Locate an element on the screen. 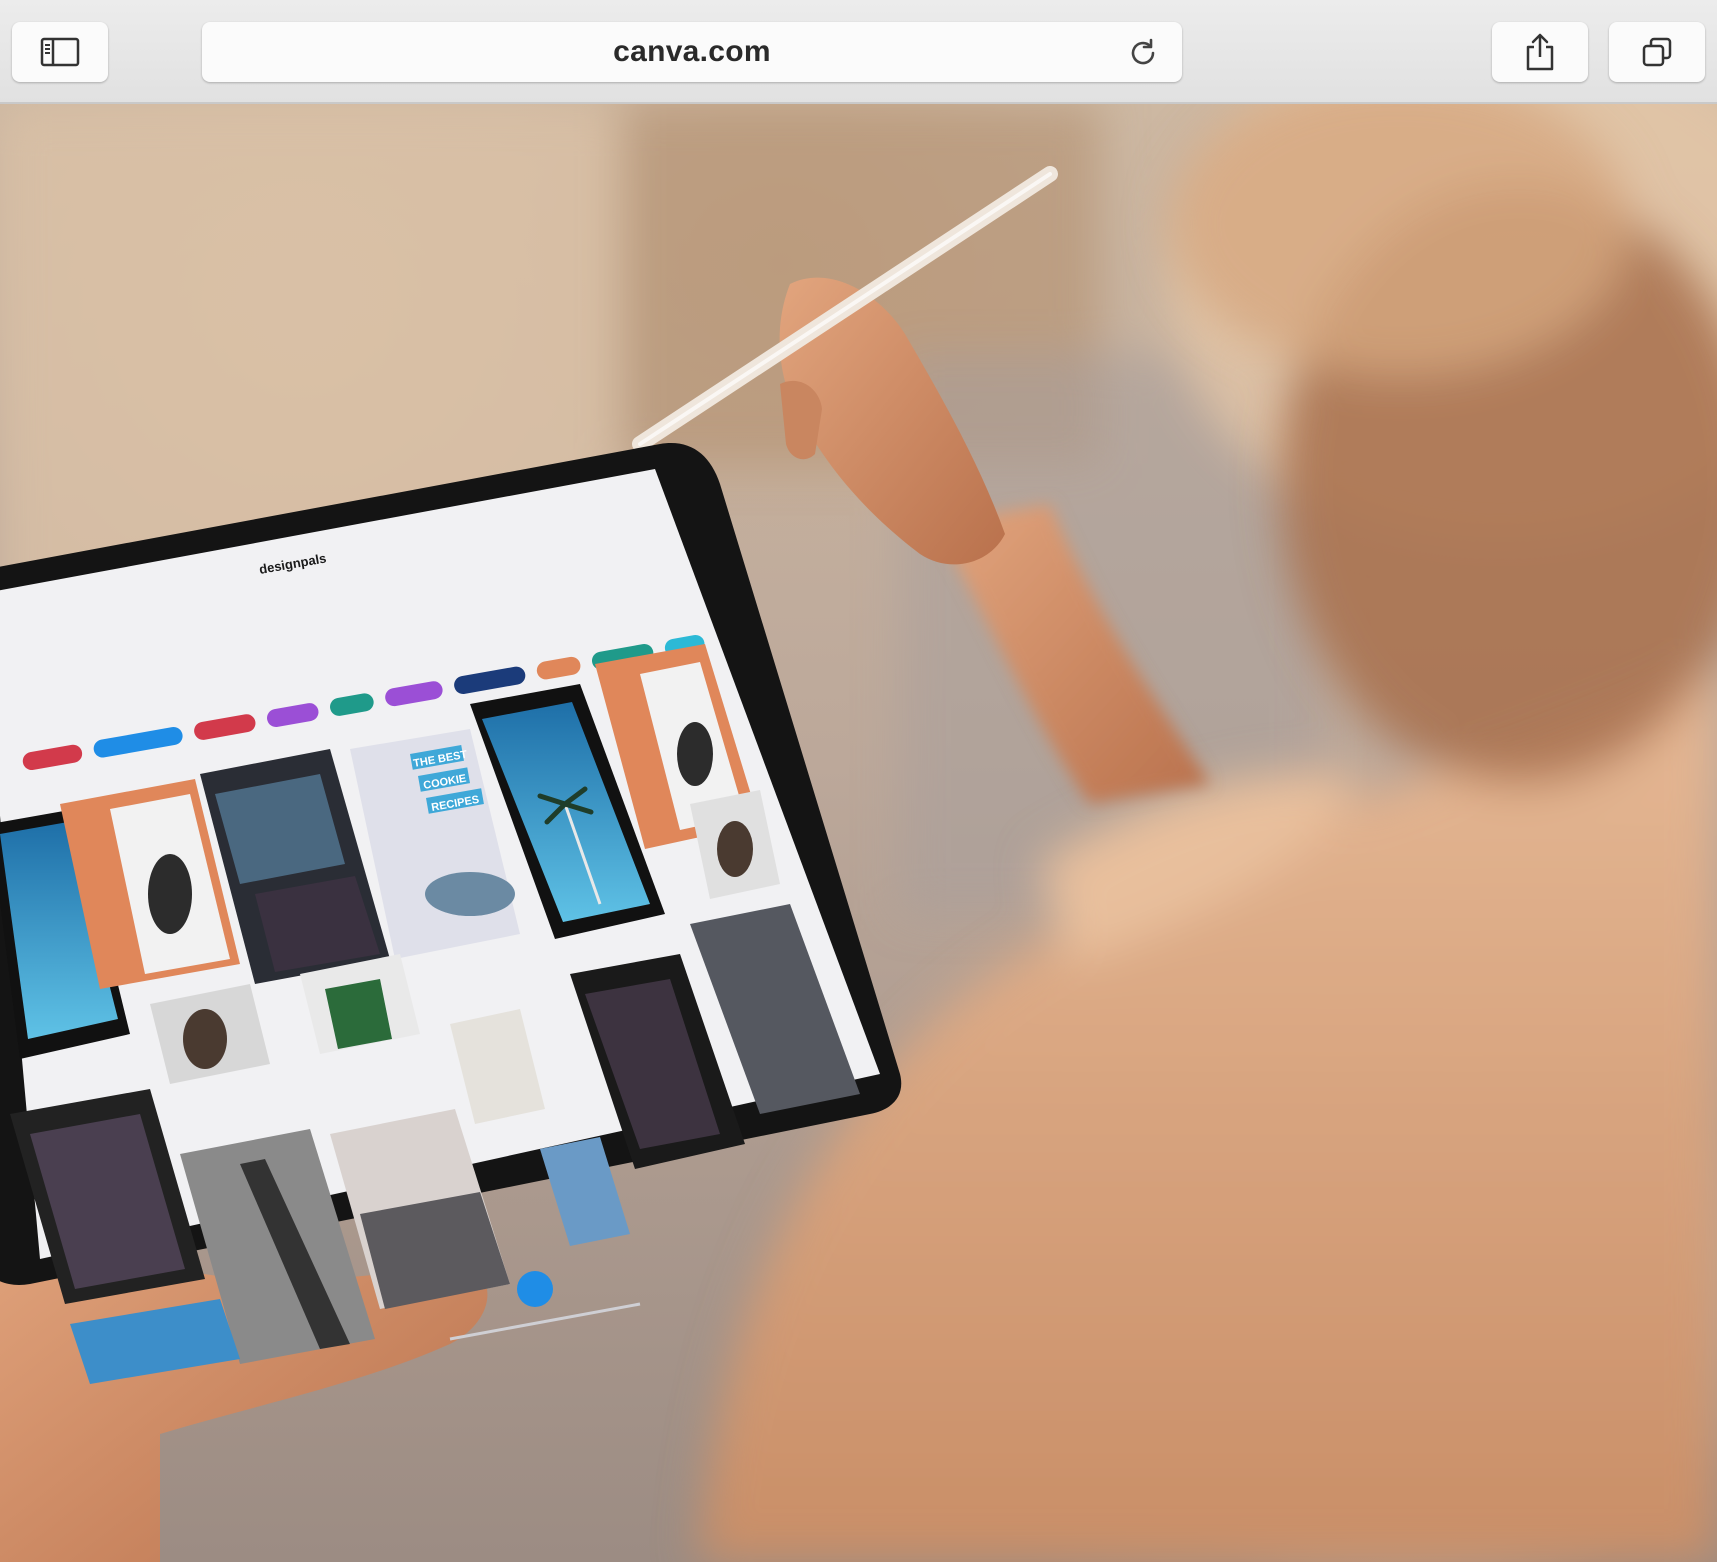 This screenshot has width=1717, height=1562. url-text: canva.com is located at coordinates (692, 51).